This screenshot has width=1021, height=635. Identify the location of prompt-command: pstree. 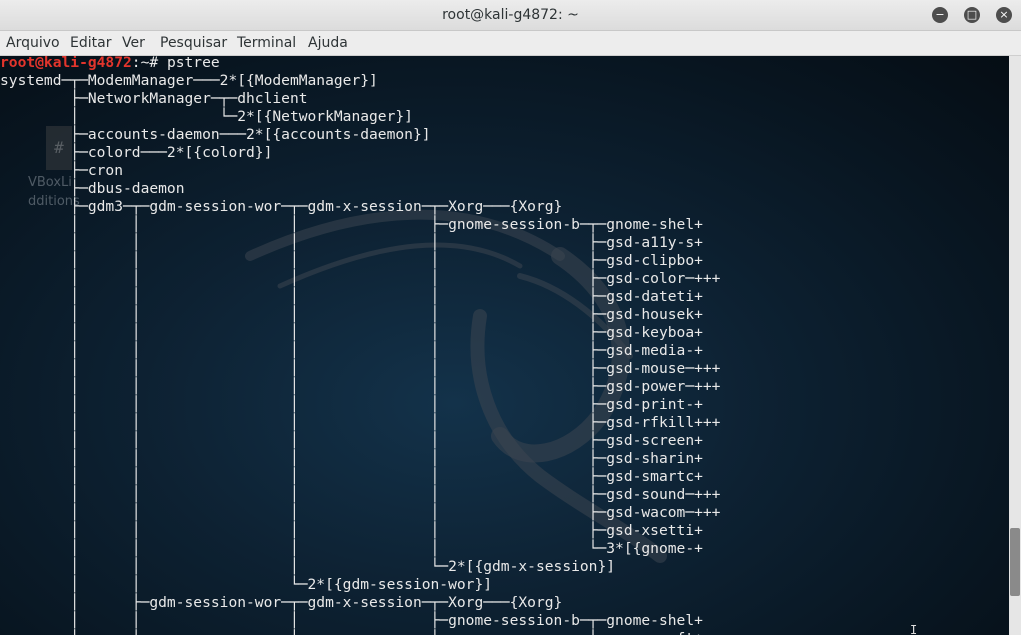
(193, 63).